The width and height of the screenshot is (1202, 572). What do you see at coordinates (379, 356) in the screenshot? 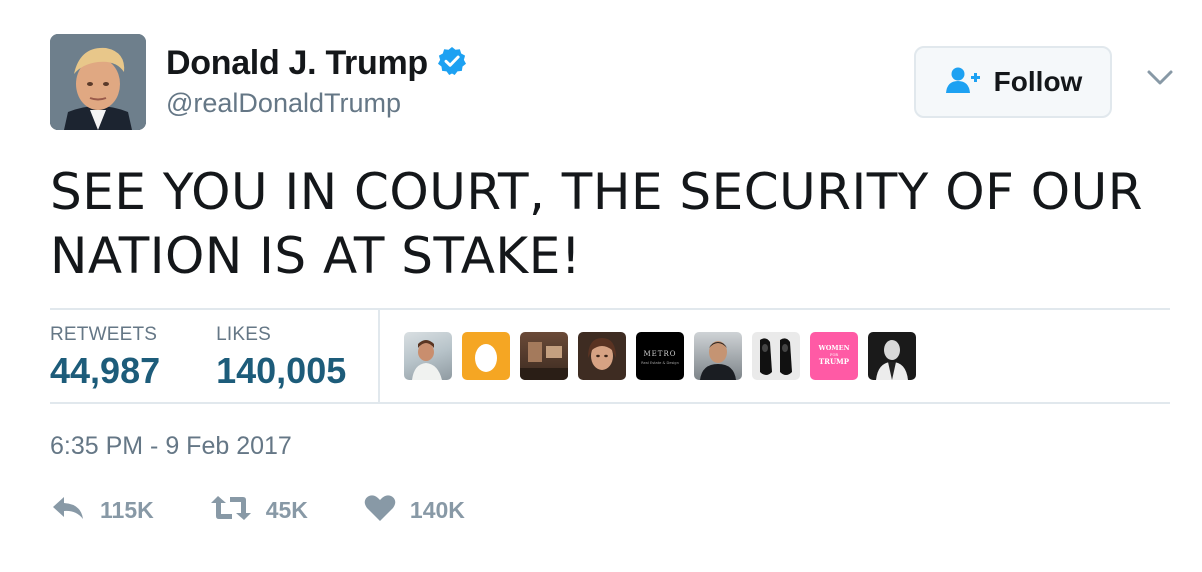
I see `stats-separator` at bounding box center [379, 356].